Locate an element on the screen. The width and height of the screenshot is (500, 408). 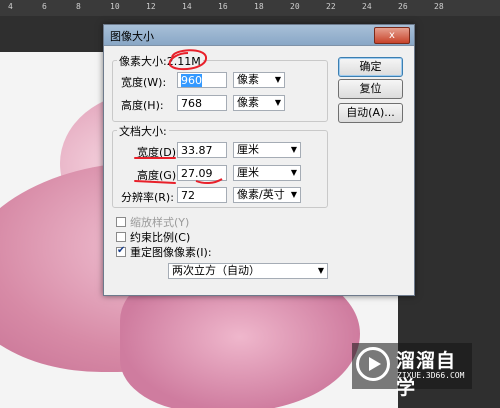
doc-width-unit: 厘米 is located at coordinates (248, 149).